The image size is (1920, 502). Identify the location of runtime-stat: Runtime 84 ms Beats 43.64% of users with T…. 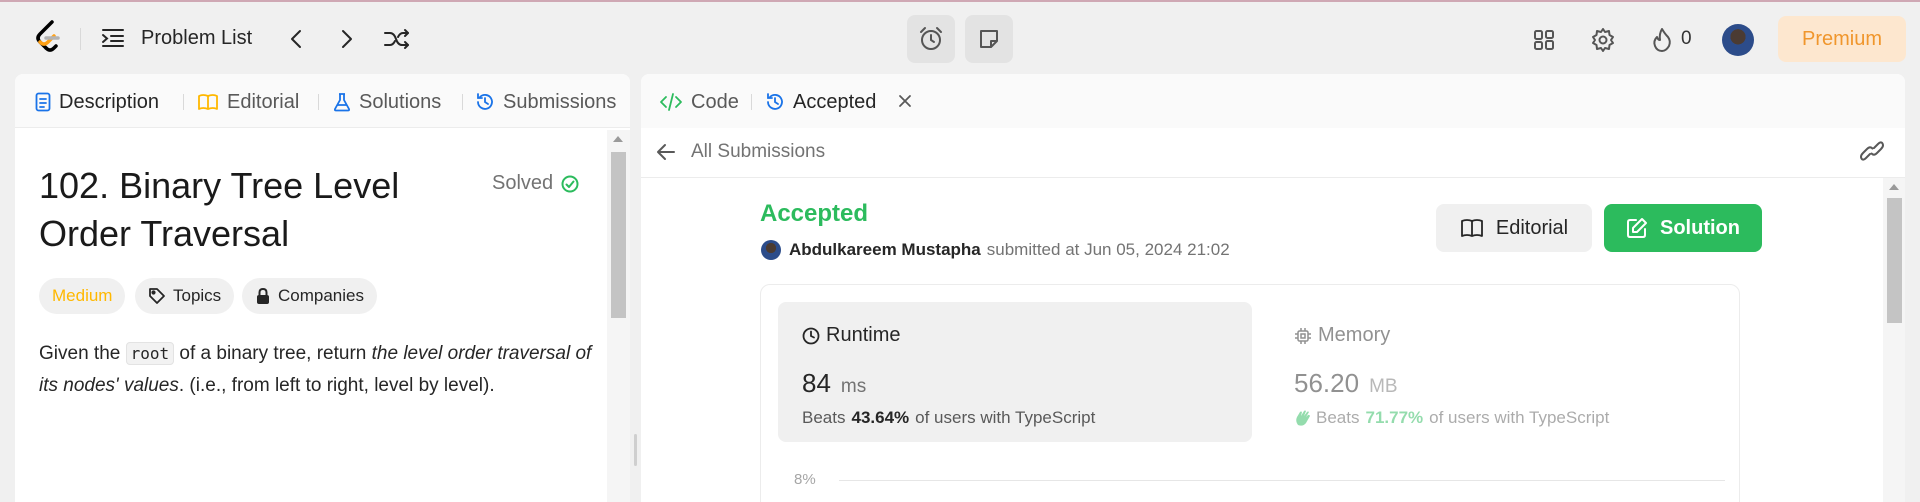
(1015, 372).